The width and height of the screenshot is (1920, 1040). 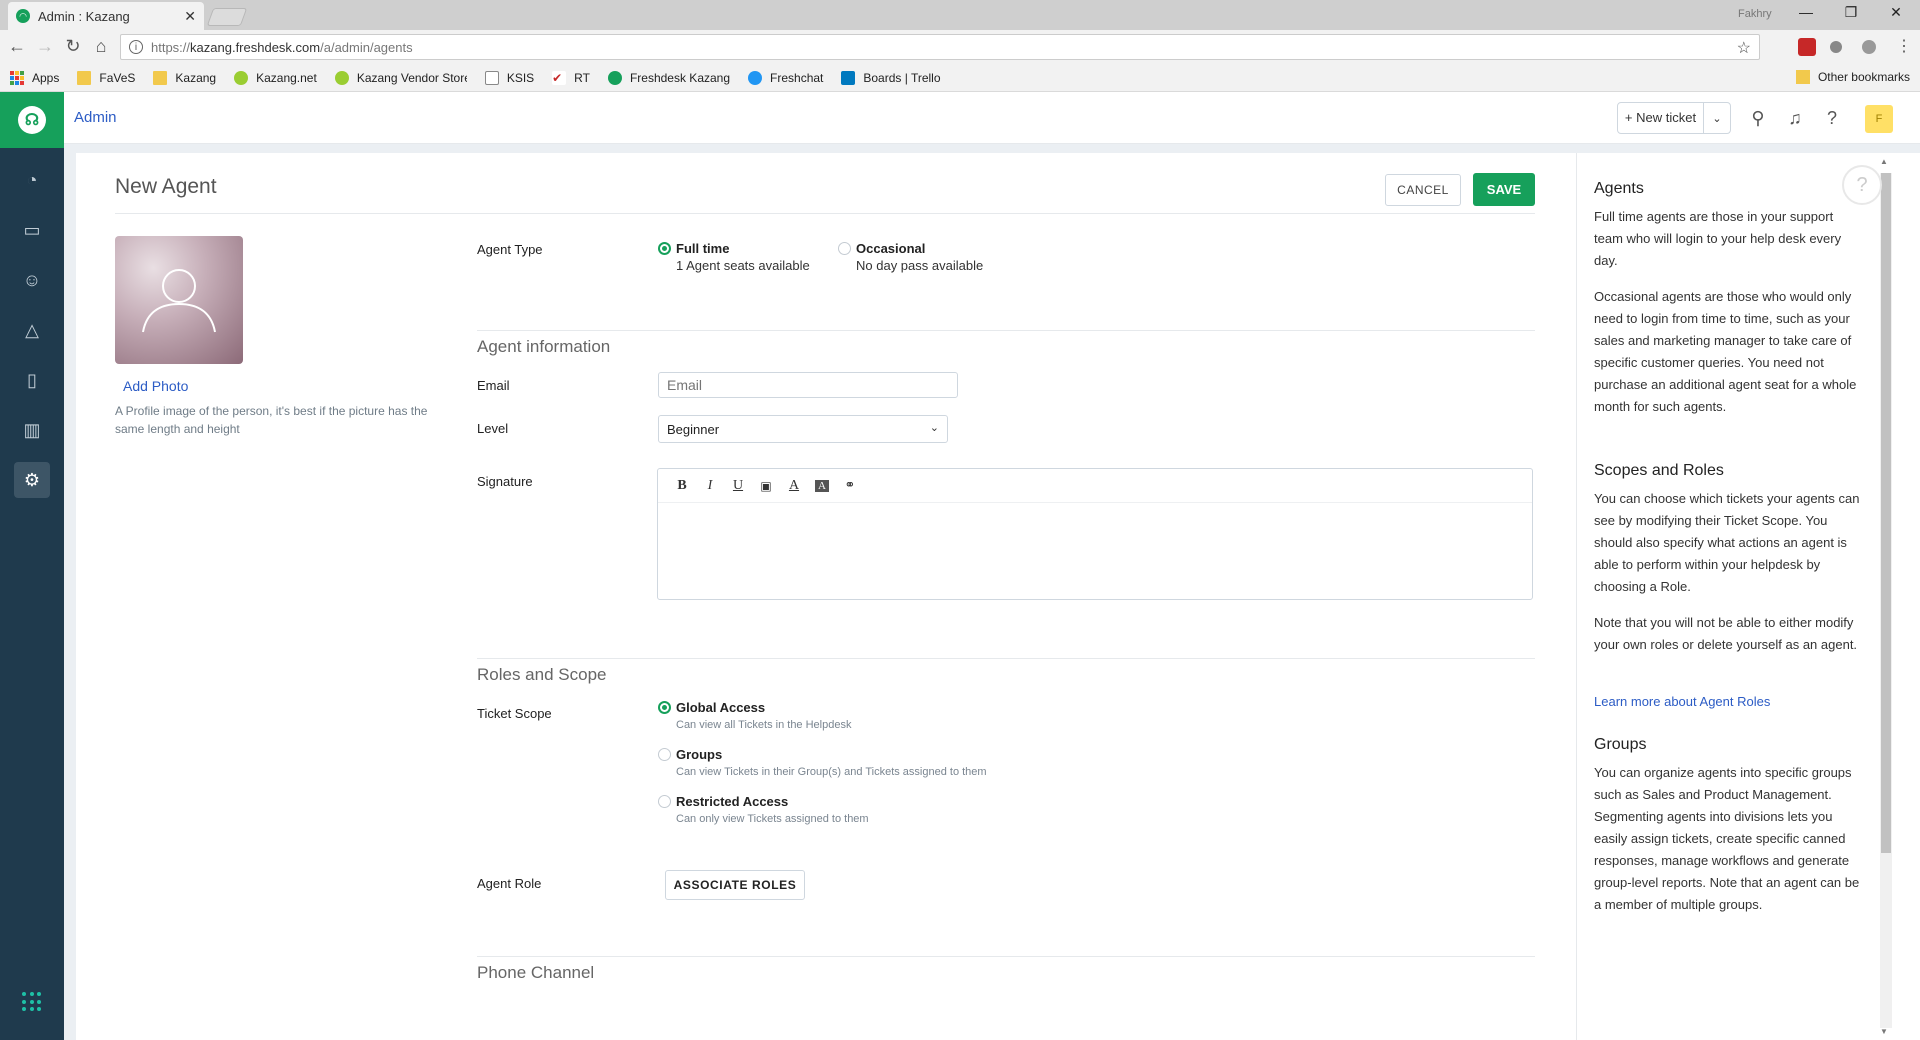 What do you see at coordinates (509, 77) in the screenshot?
I see `bookmark-ksis: KSIS` at bounding box center [509, 77].